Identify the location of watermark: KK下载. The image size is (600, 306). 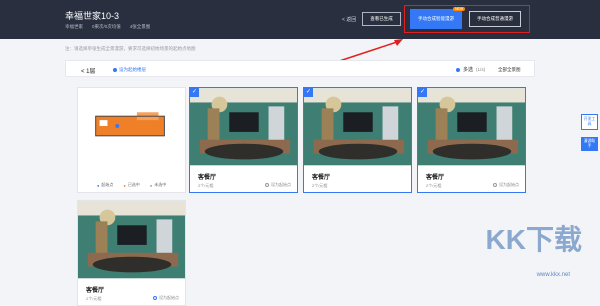
(533, 239).